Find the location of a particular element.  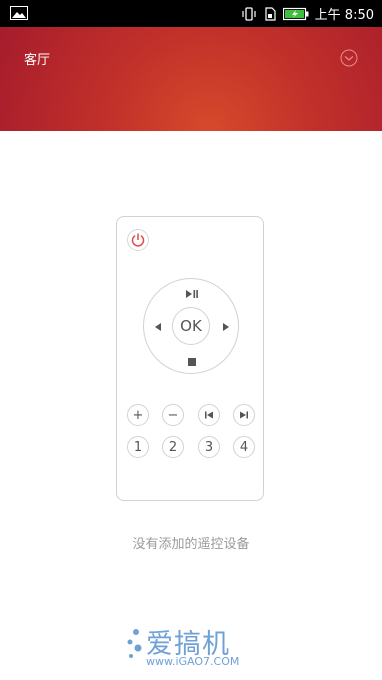

empty-state-message: 没有添加的遥控设备 is located at coordinates (191, 544).